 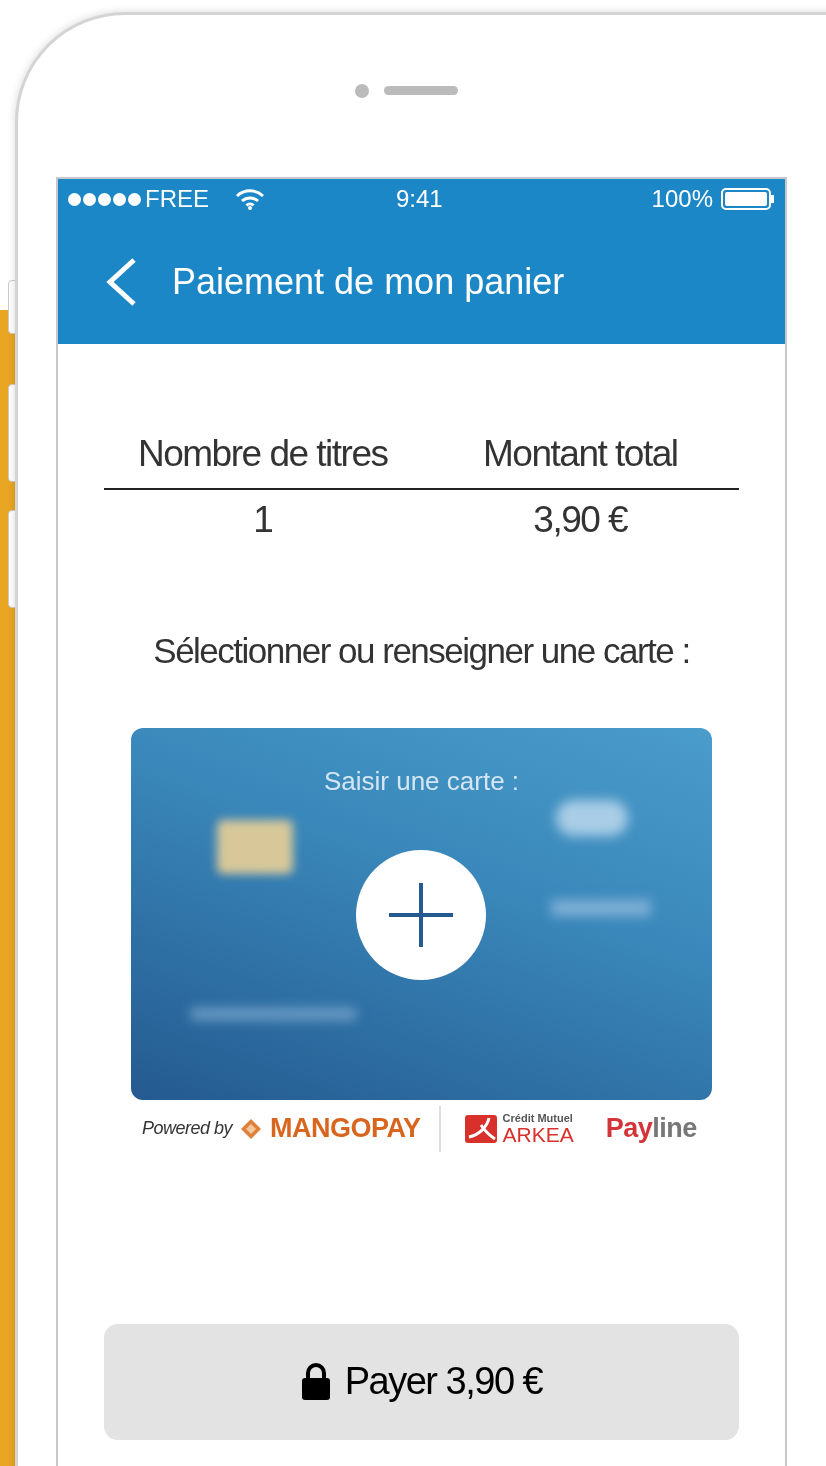 What do you see at coordinates (580, 519) in the screenshot?
I see `table-cell-text: 3,90 €` at bounding box center [580, 519].